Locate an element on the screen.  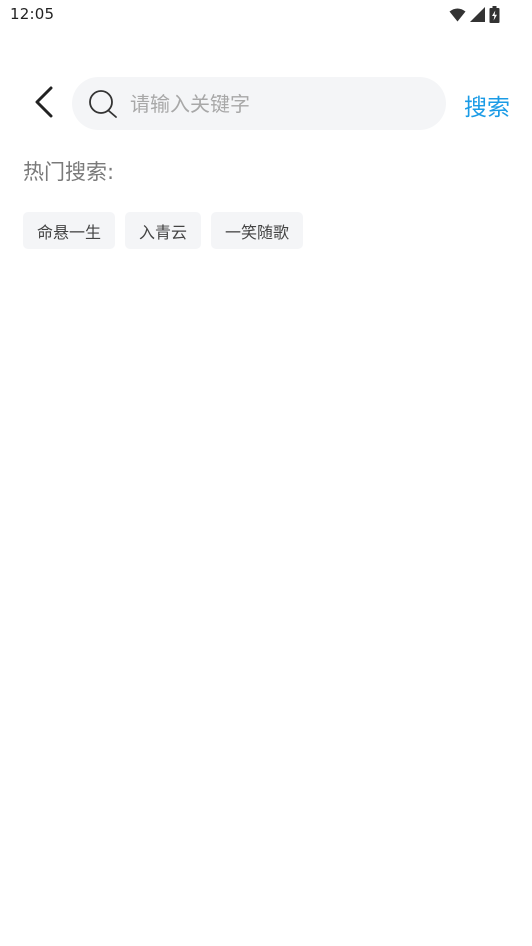
hot-search-tags: 命悬一生 入青云 一笑随歌 is located at coordinates (163, 230).